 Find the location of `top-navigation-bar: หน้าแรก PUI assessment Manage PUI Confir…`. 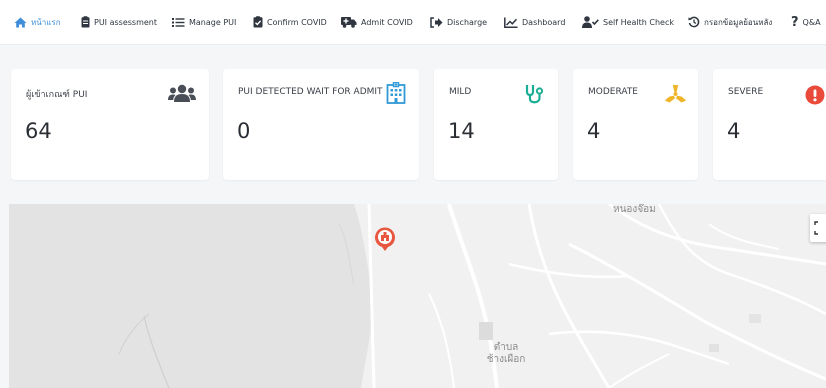

top-navigation-bar: หน้าแรก PUI assessment Manage PUI Confir… is located at coordinates (413, 22).